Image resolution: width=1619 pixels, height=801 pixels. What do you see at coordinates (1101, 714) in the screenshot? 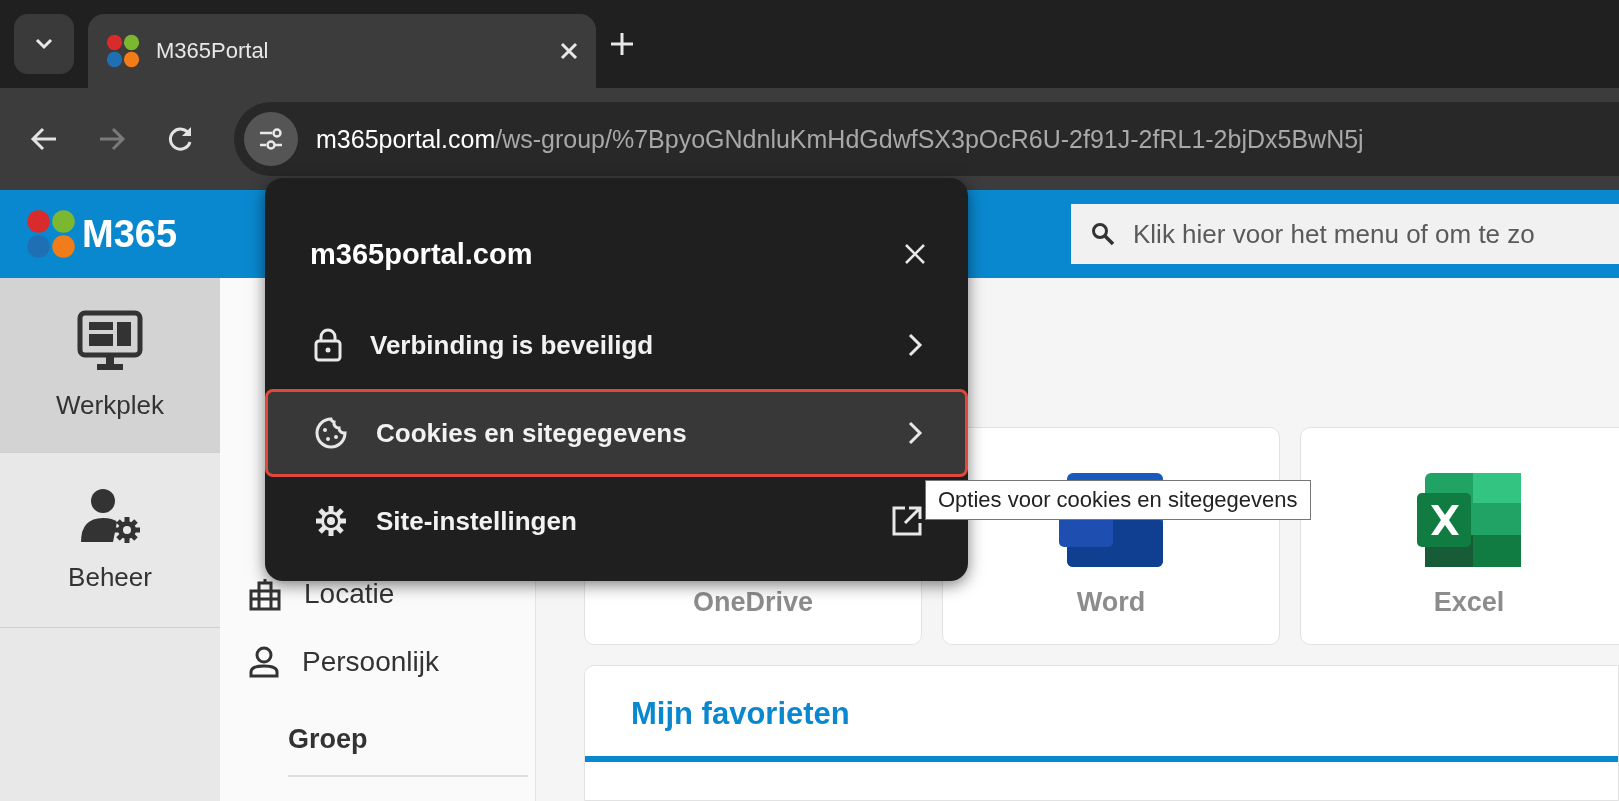
I see `card-title: Mijn favorieten` at bounding box center [1101, 714].